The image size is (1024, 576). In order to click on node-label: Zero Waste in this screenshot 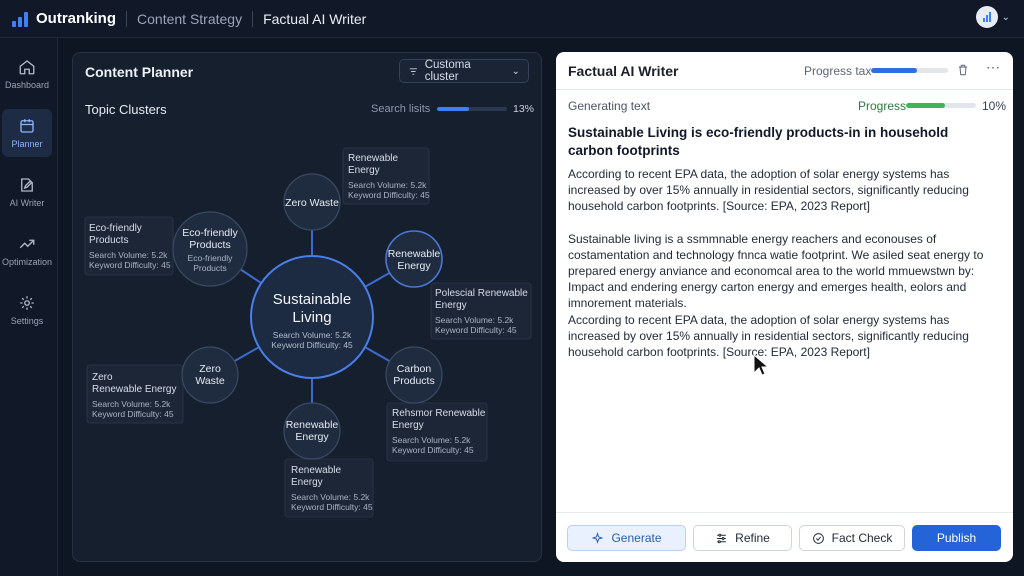, I will do `click(312, 203)`.